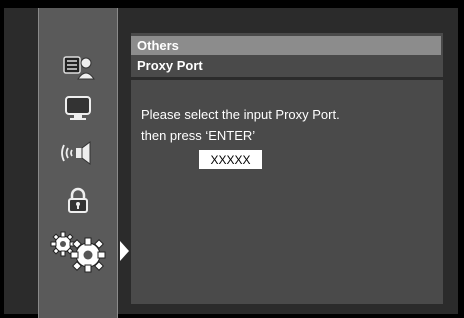  What do you see at coordinates (287, 78) in the screenshot?
I see `header-divider` at bounding box center [287, 78].